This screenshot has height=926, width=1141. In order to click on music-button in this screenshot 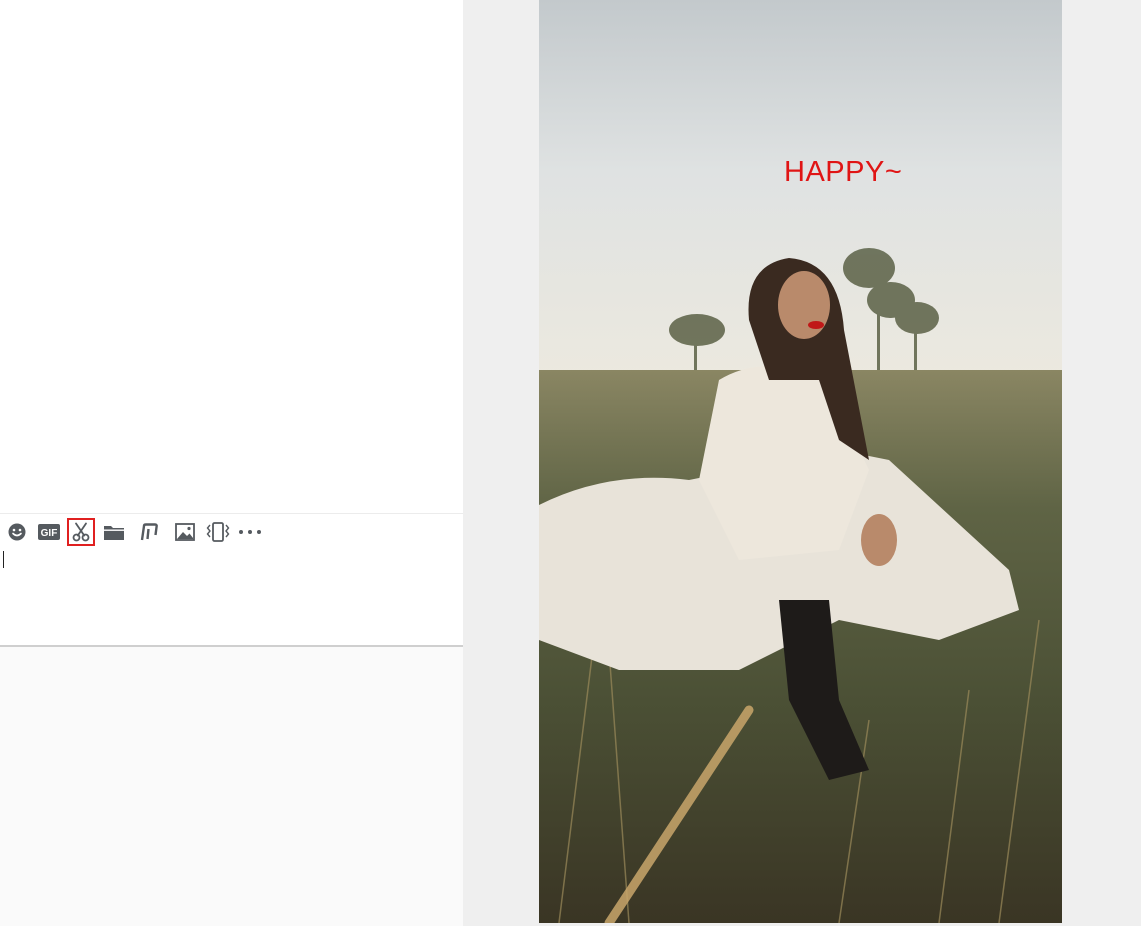, I will do `click(149, 532)`.